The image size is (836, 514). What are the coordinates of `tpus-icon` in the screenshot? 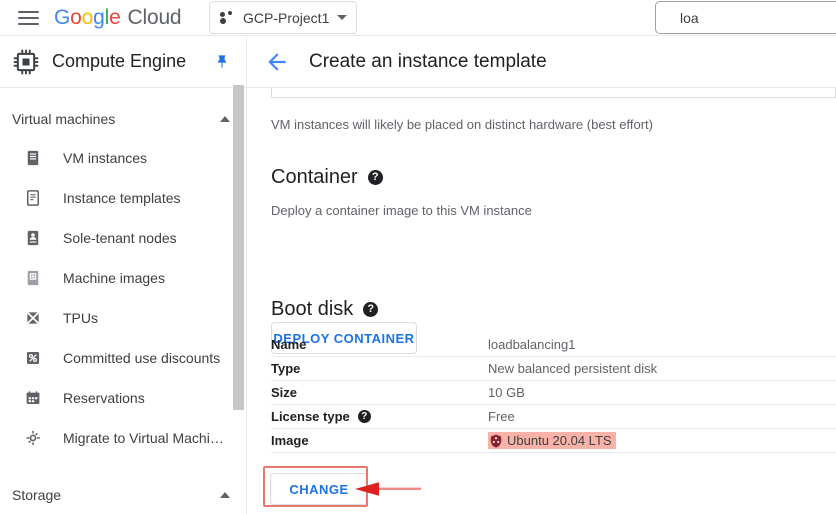 It's located at (33, 318).